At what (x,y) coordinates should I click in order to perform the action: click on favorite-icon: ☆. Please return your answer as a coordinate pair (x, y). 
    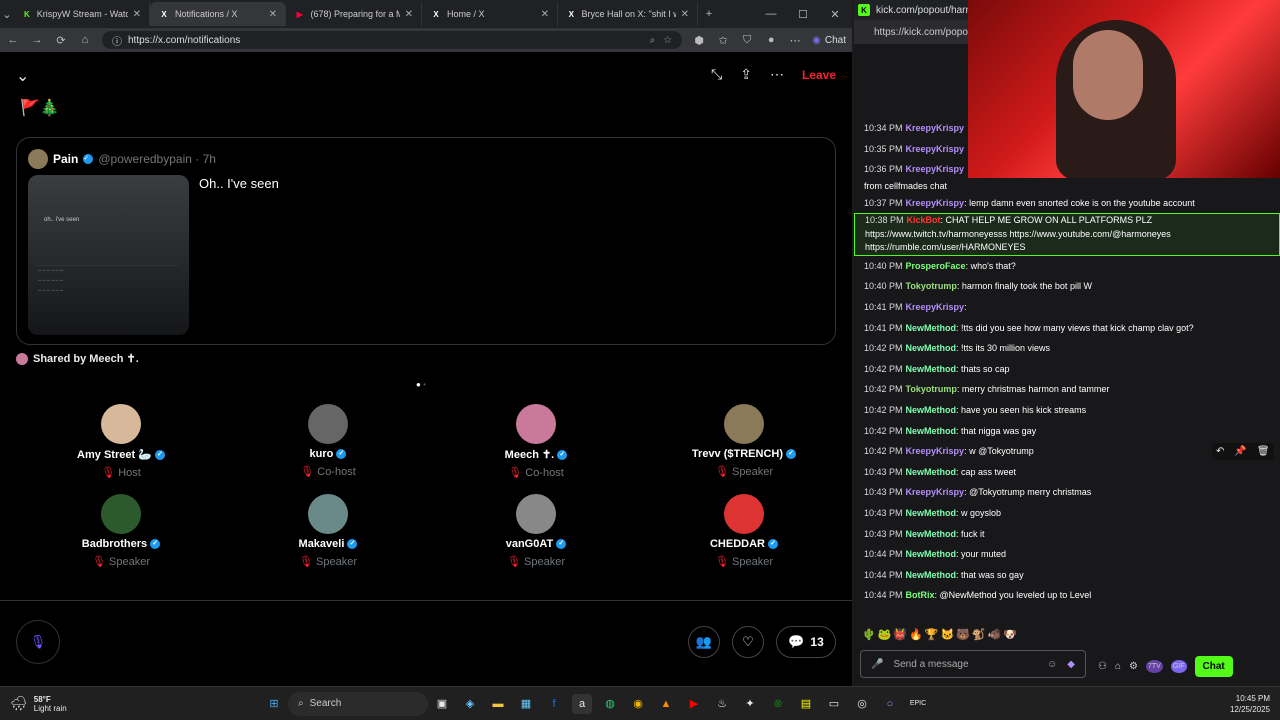
    Looking at the image, I should click on (667, 40).